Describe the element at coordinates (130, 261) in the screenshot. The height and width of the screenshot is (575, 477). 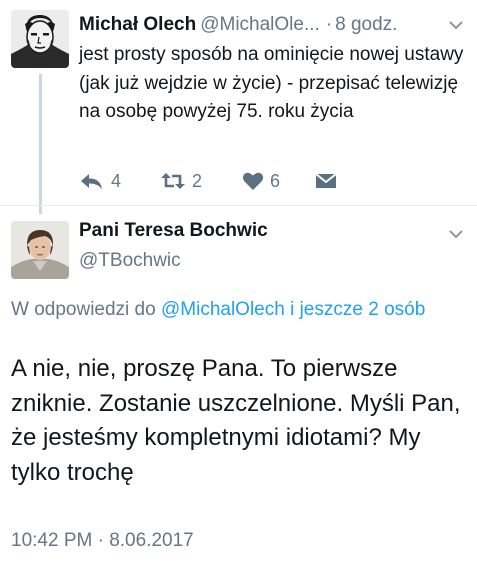
I see `reply-author-handle: @TBochwic` at that location.